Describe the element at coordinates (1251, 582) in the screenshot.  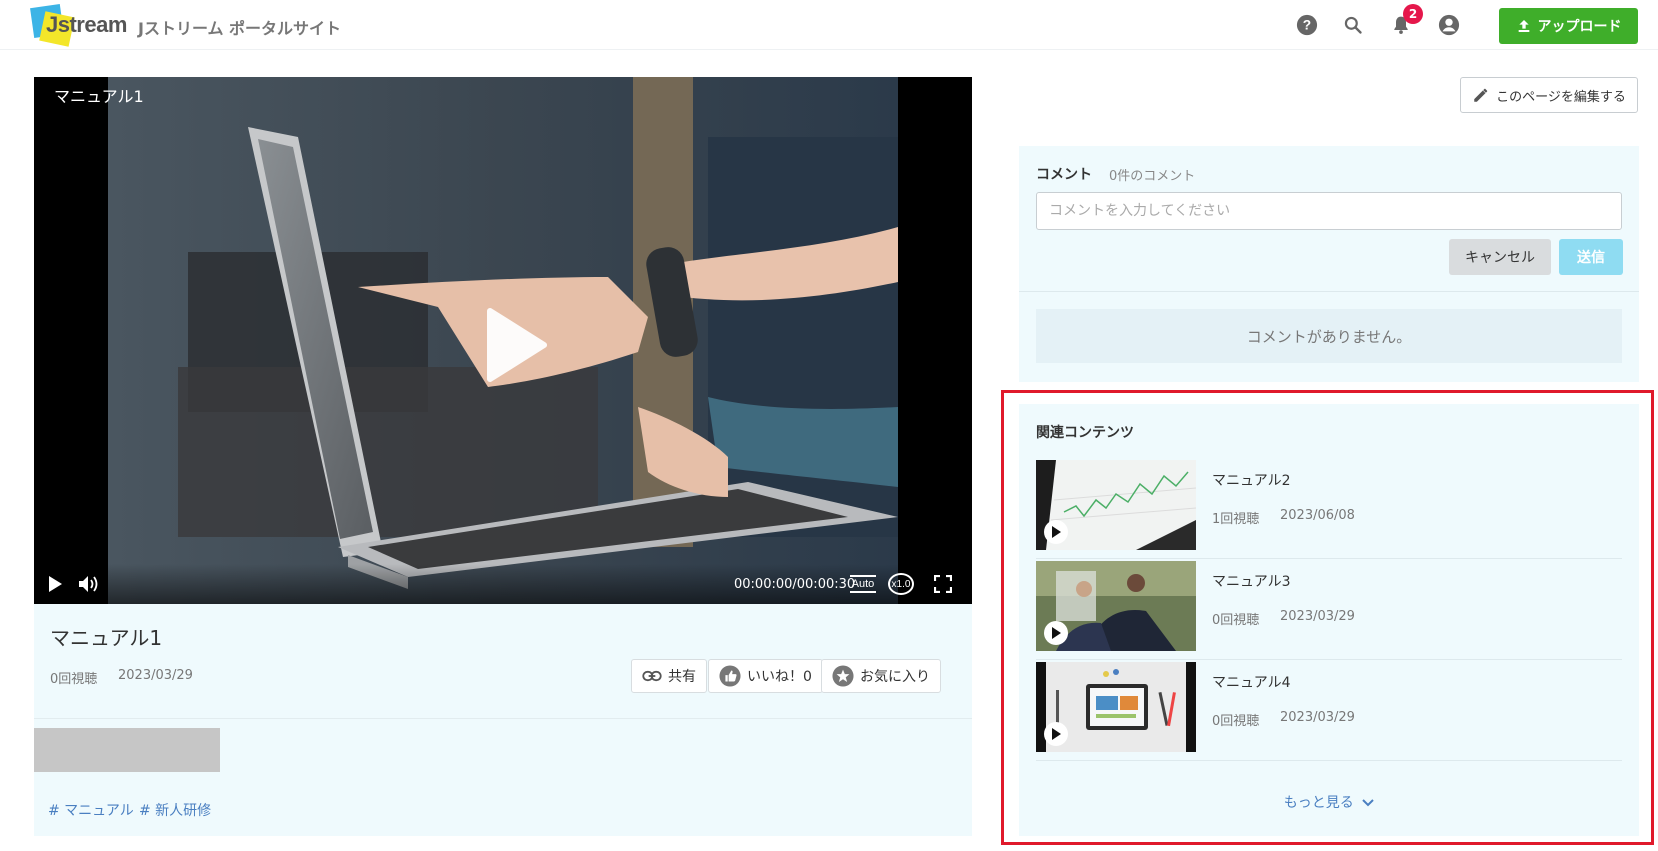
I see `related-title: マニュアル3` at that location.